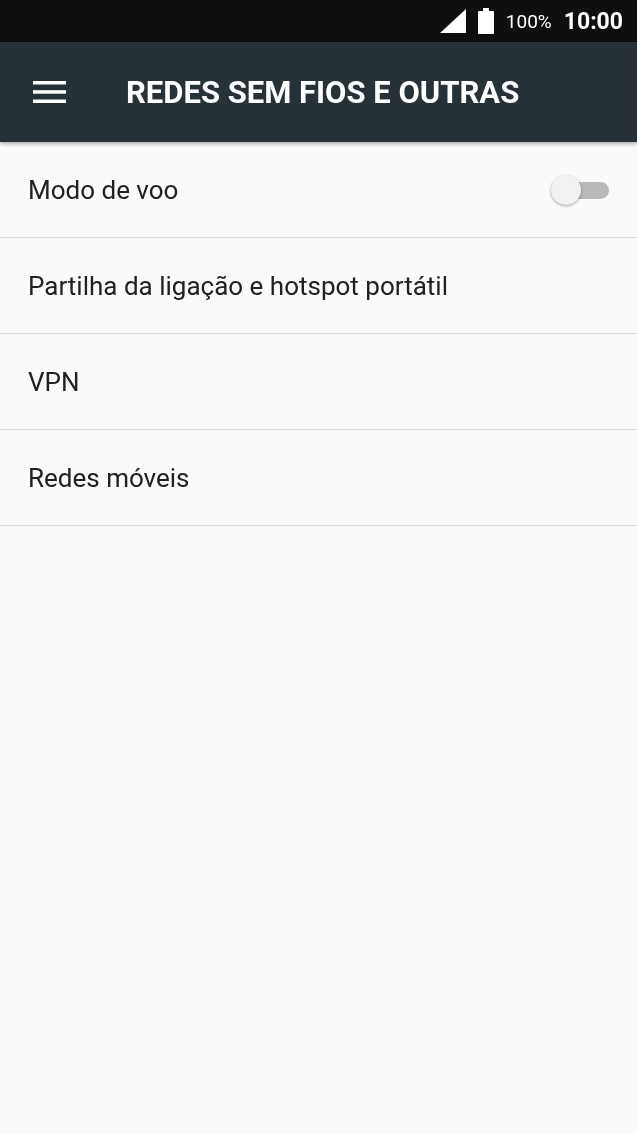 This screenshot has width=637, height=1134. I want to click on battery-percentage: 100%, so click(528, 21).